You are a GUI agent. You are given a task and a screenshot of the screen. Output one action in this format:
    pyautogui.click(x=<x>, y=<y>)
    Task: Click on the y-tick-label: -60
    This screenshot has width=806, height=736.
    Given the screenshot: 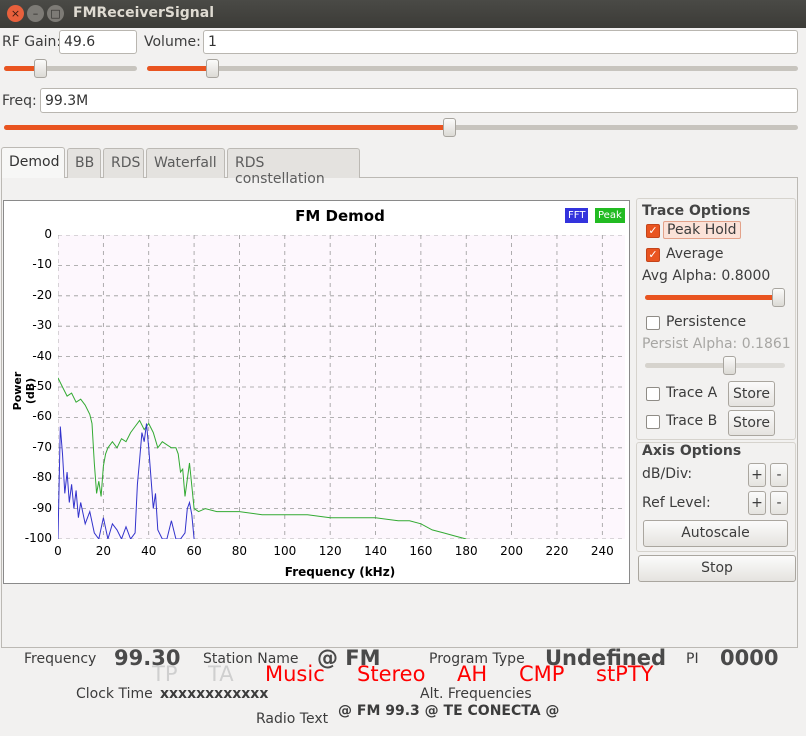 What is the action you would take?
    pyautogui.click(x=42, y=416)
    